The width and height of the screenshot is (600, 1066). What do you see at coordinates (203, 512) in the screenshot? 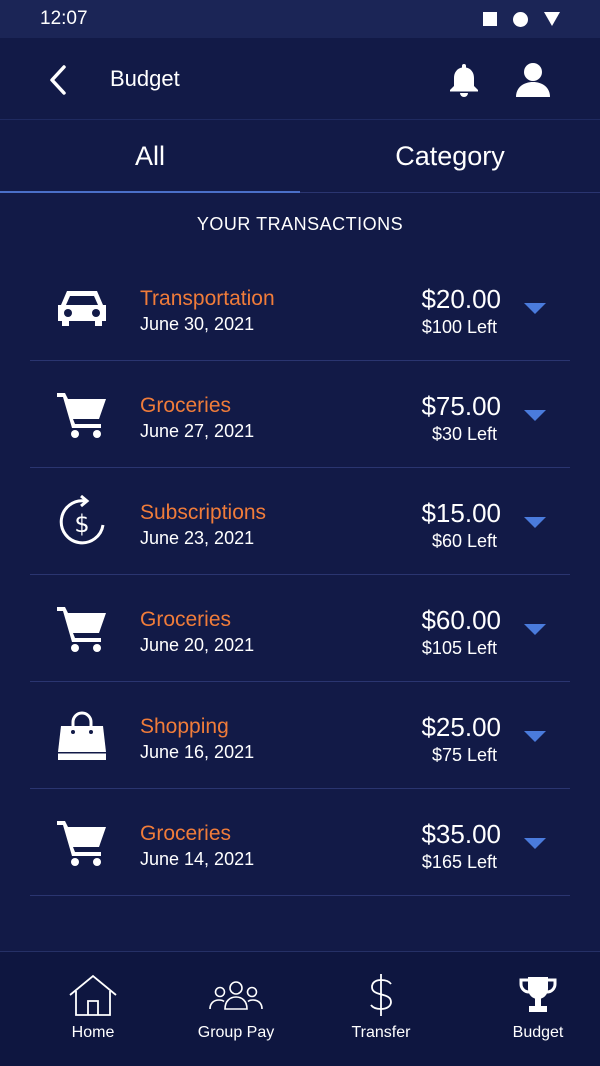
I see `transaction-category: Subscriptions` at bounding box center [203, 512].